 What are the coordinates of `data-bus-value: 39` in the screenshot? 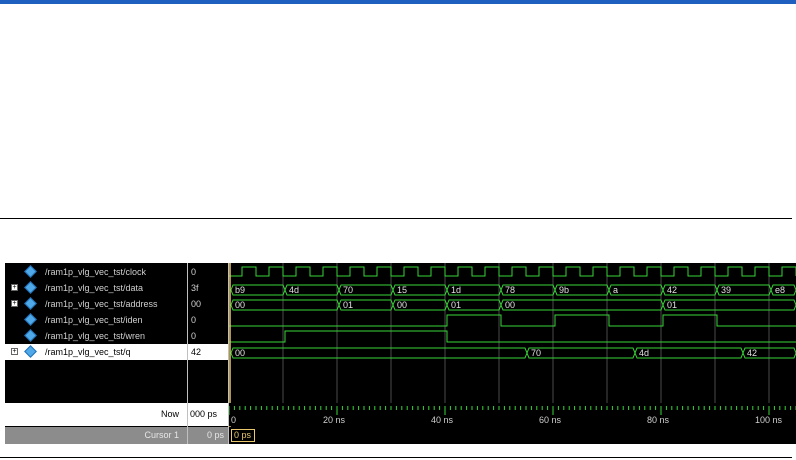 It's located at (726, 290).